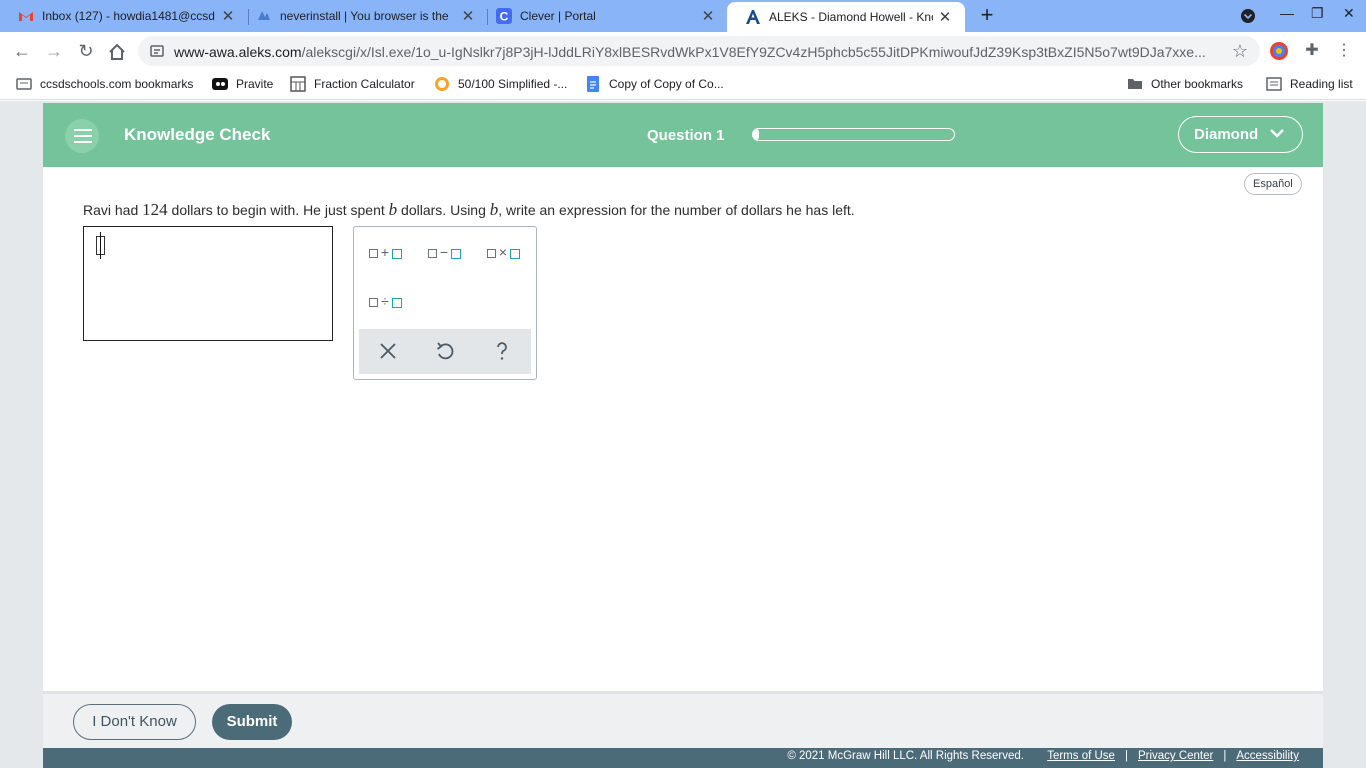 The width and height of the screenshot is (1366, 768). I want to click on keypad-actions, so click(445, 351).